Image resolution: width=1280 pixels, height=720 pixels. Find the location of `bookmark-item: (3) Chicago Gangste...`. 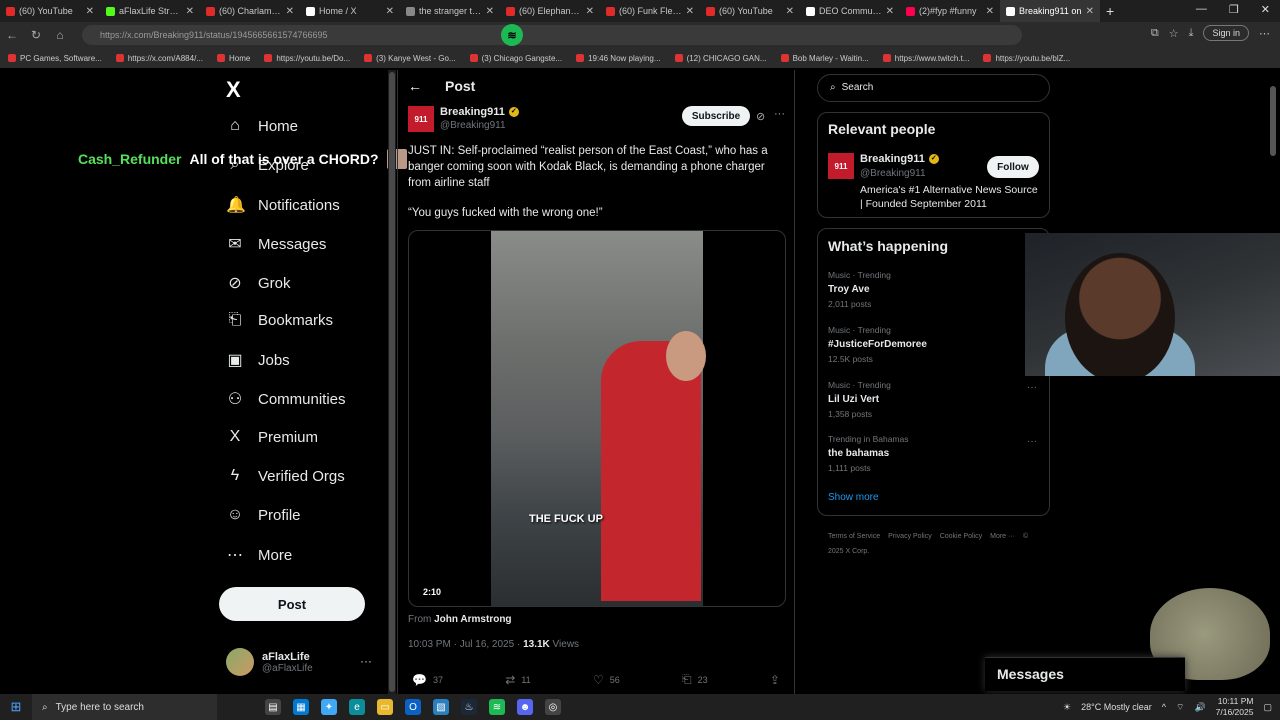

bookmark-item: (3) Chicago Gangste... is located at coordinates (515, 58).